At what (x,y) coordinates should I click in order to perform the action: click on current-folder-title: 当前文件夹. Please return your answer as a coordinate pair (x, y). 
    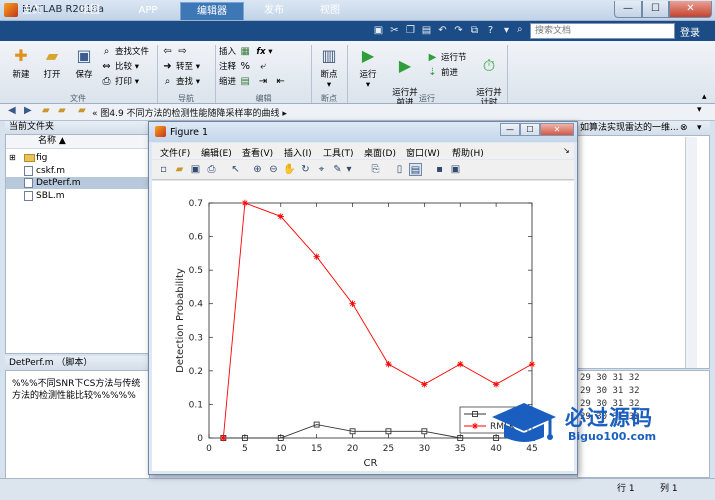
    Looking at the image, I should click on (77, 128).